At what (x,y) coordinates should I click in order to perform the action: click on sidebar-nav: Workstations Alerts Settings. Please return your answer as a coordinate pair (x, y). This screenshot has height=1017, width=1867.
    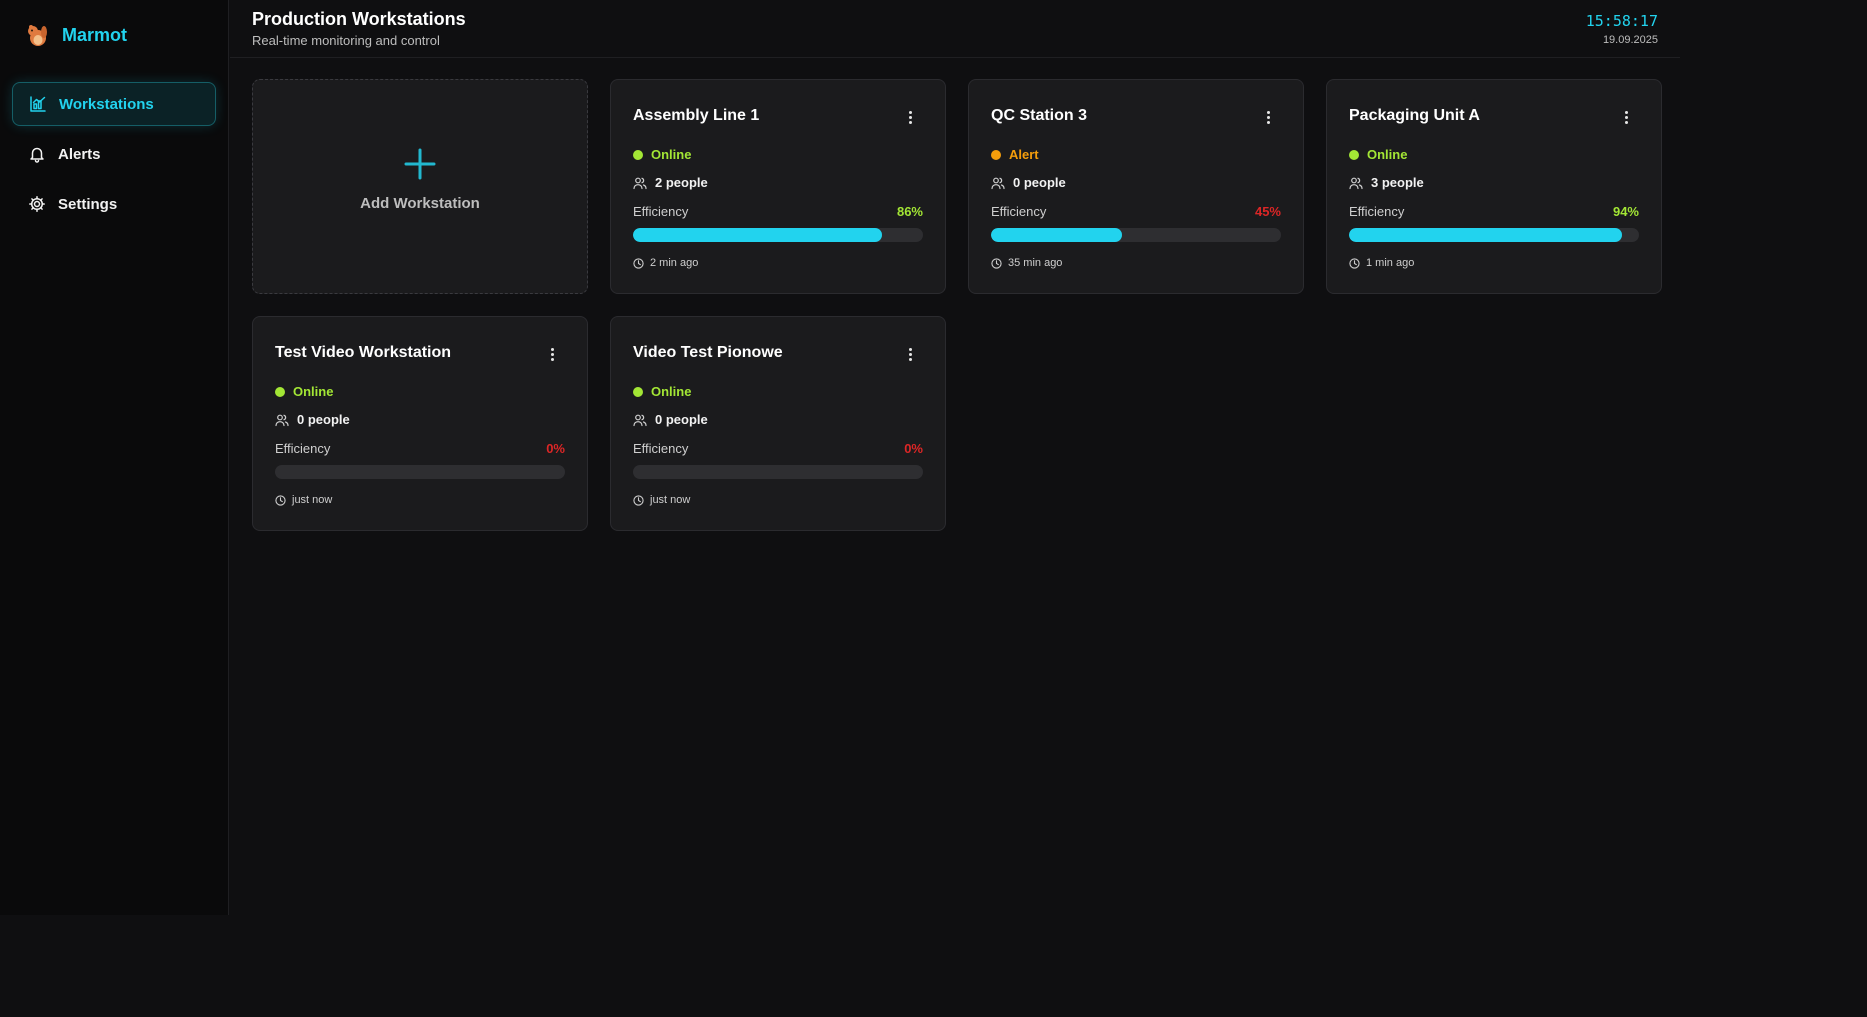
    Looking at the image, I should click on (114, 157).